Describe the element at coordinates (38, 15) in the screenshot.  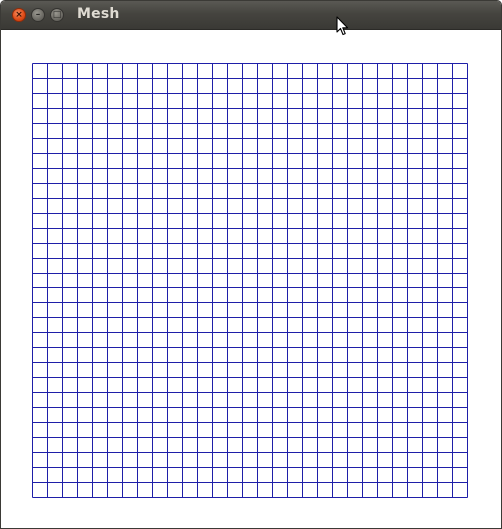
I see `minimize-icon: –` at that location.